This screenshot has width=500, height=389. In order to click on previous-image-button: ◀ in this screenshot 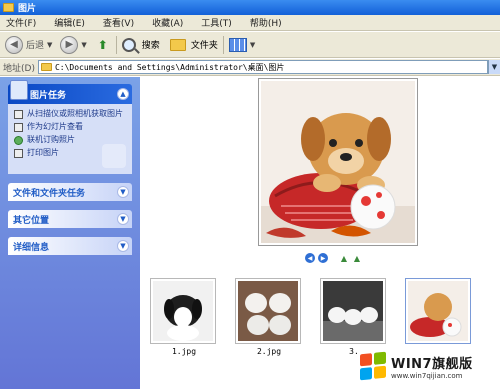, I will do `click(310, 258)`.